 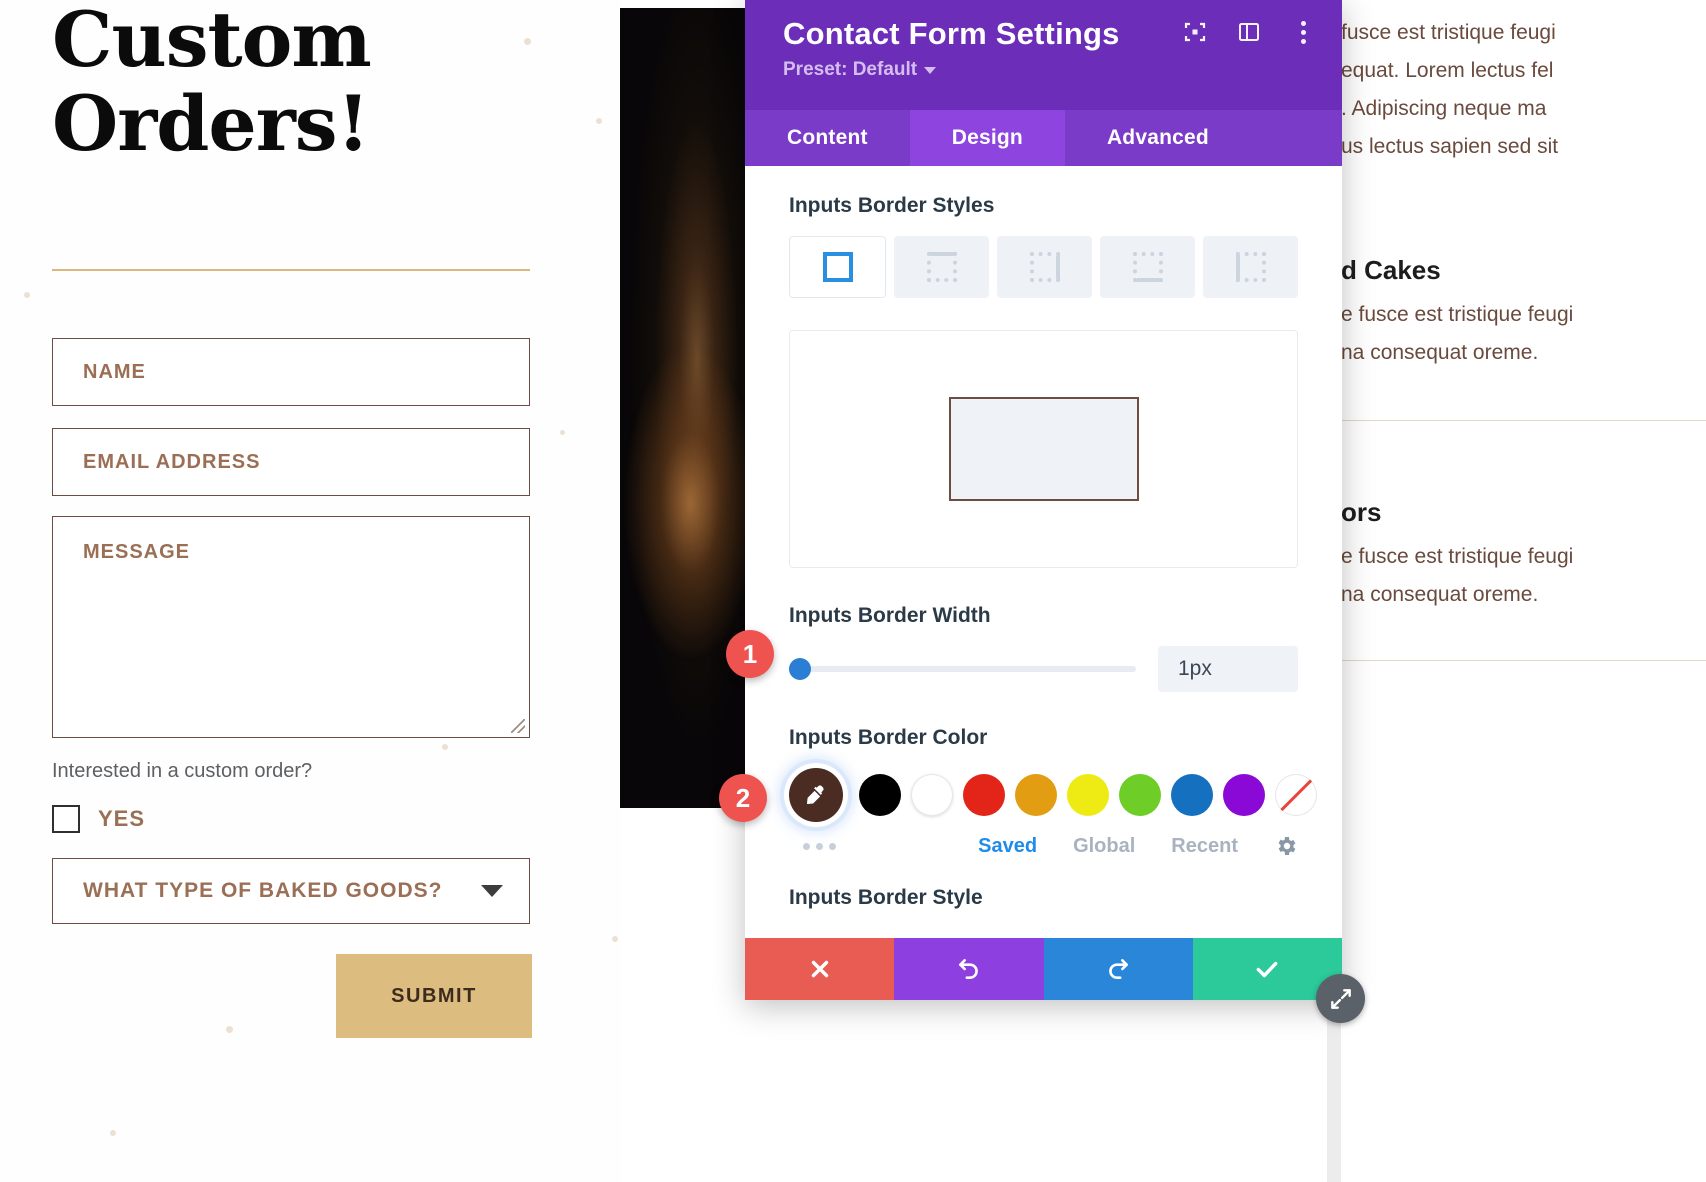 I want to click on panel-action-bar, so click(x=1043, y=969).